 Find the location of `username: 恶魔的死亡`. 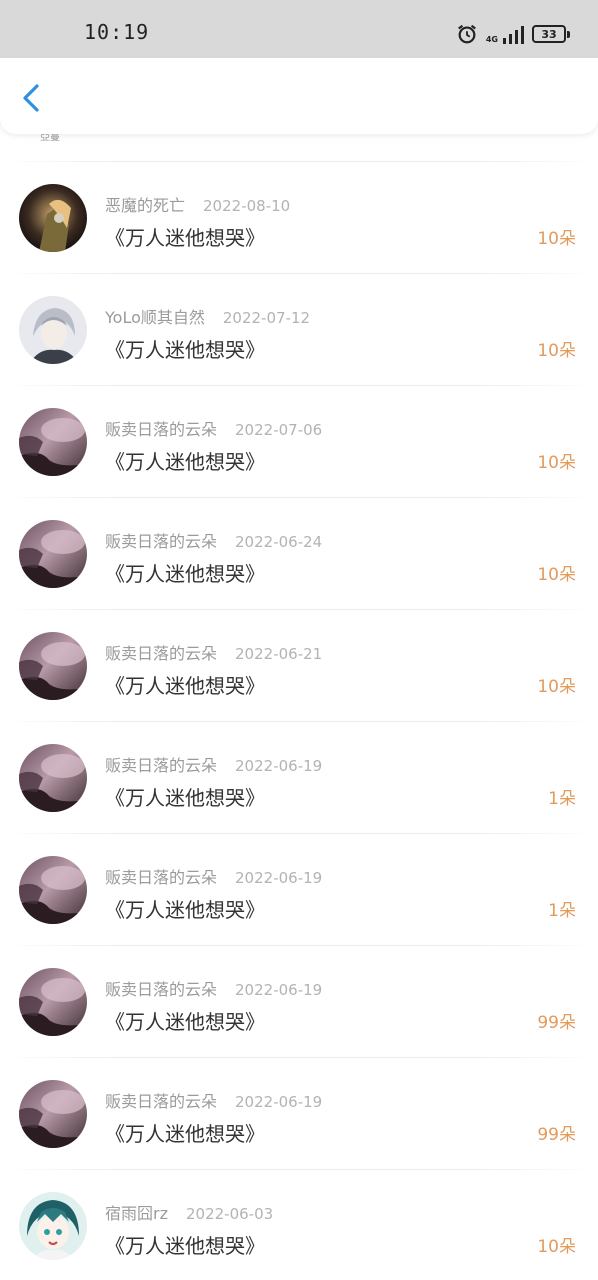

username: 恶魔的死亡 is located at coordinates (145, 204).